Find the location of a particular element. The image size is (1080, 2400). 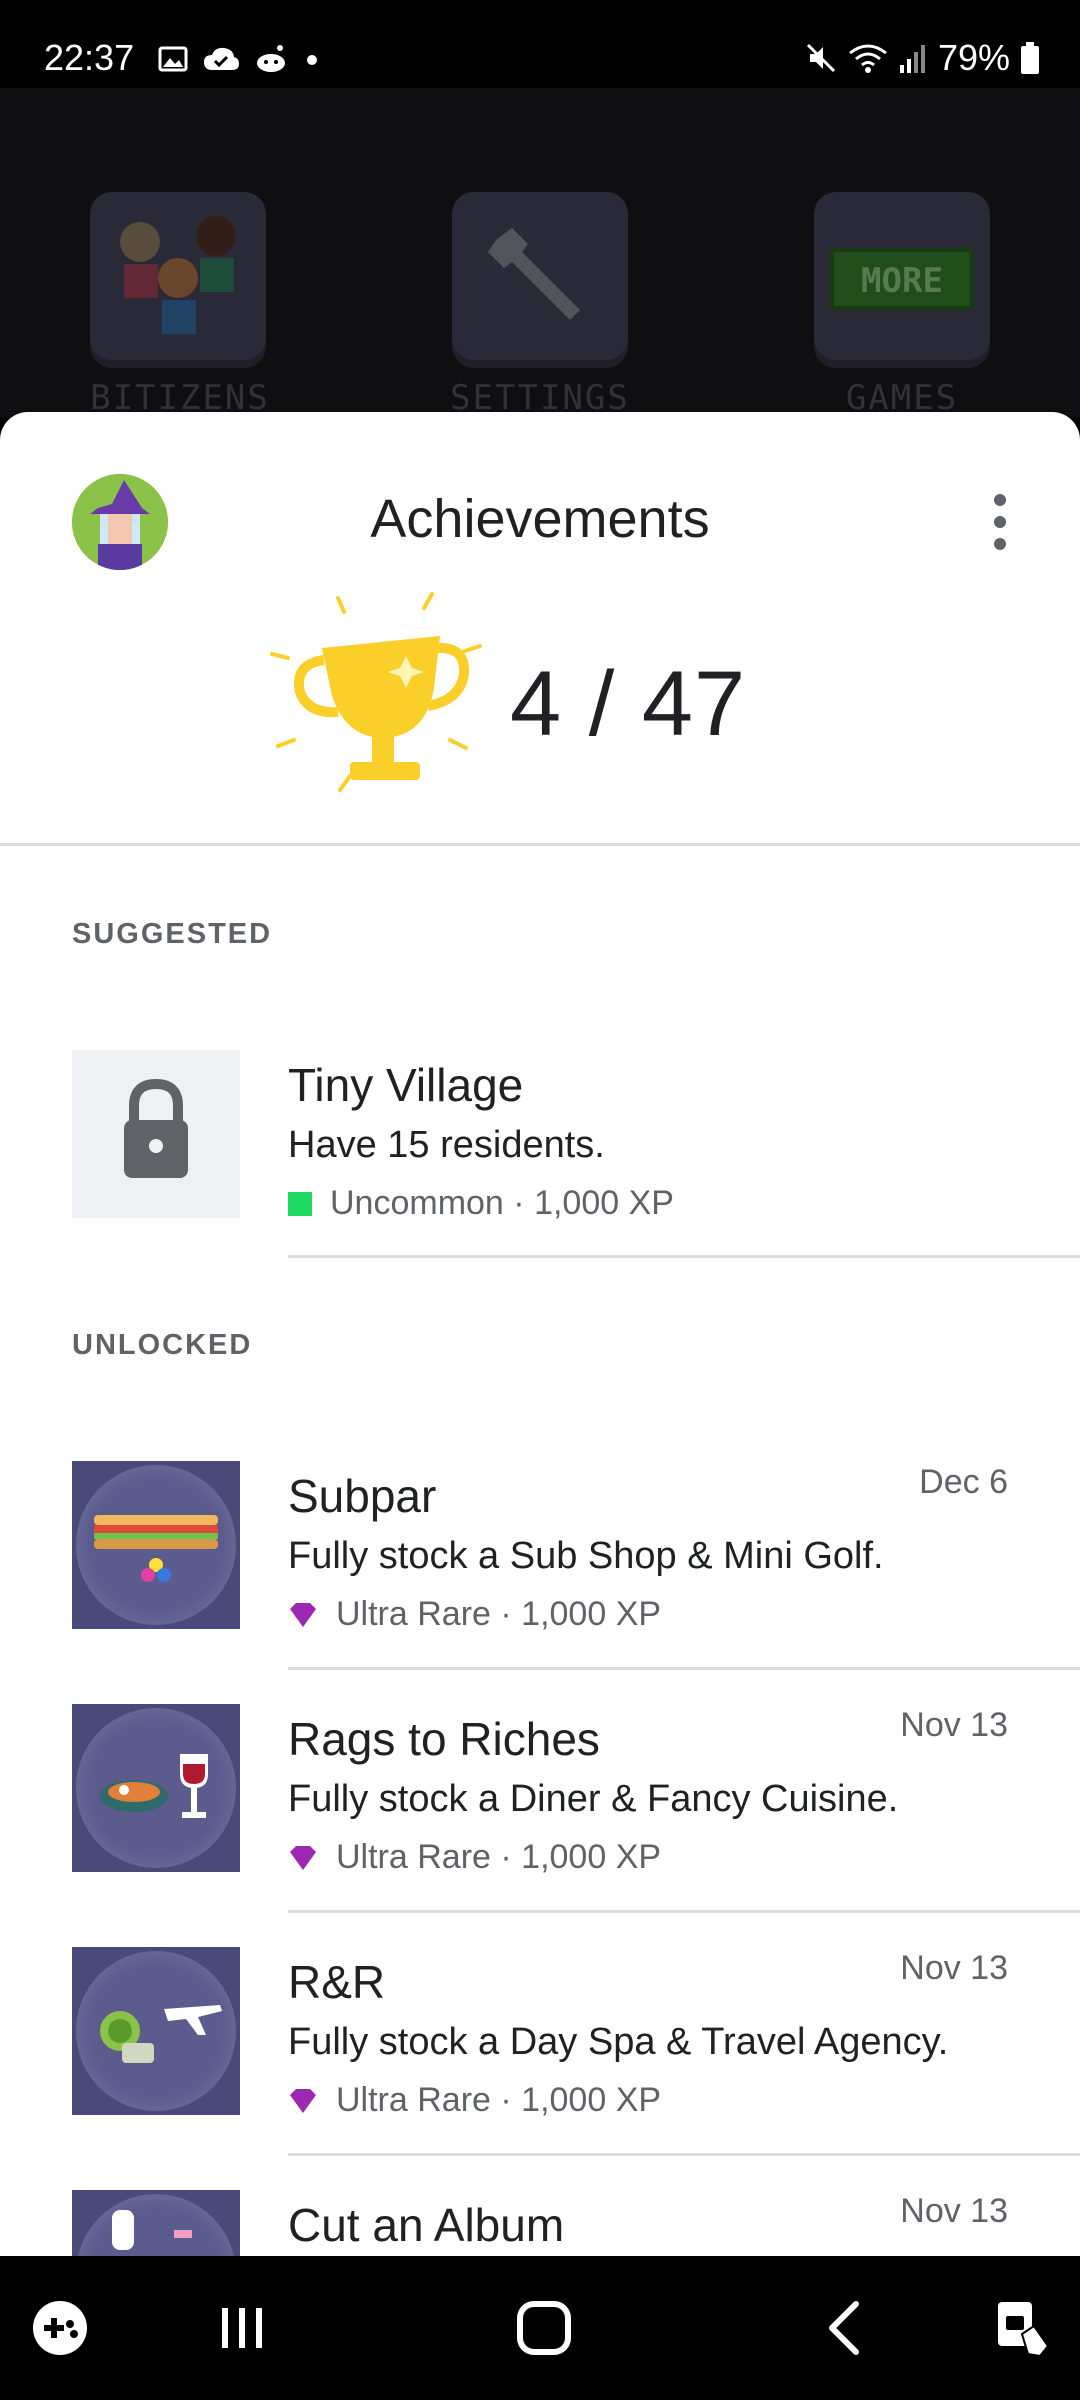

achievement-rarity: Uncommon is located at coordinates (417, 1203).